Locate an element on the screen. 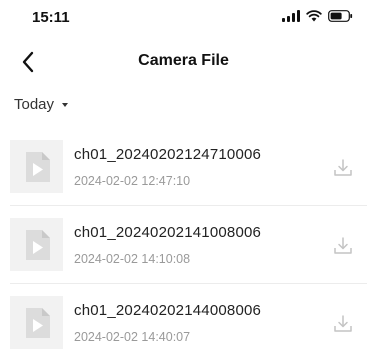 Image resolution: width=367 pixels, height=362 pixels. file-timestamp: 2024-02-02 14:40:07 is located at coordinates (132, 337).